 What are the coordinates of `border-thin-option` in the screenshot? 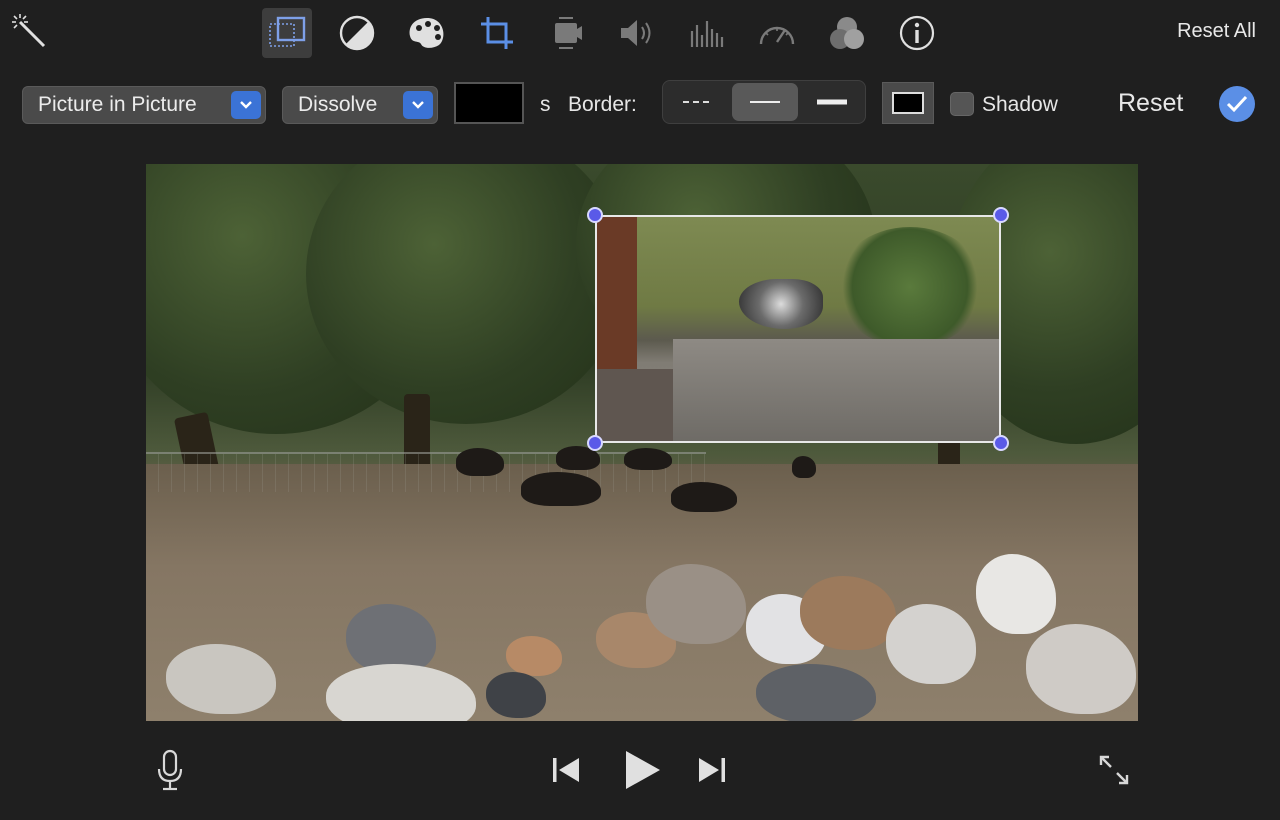 It's located at (765, 102).